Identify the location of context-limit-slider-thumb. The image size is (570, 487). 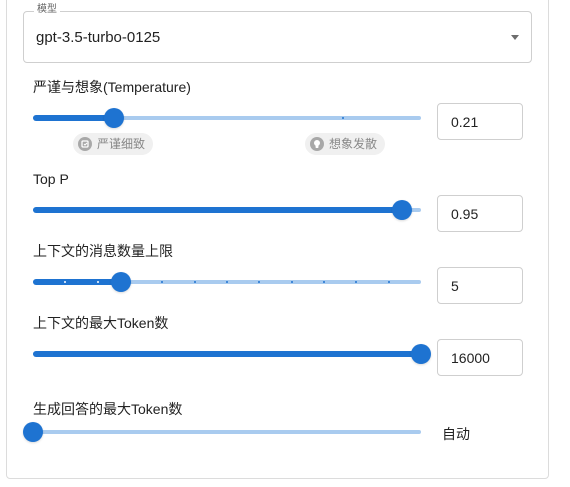
(121, 282).